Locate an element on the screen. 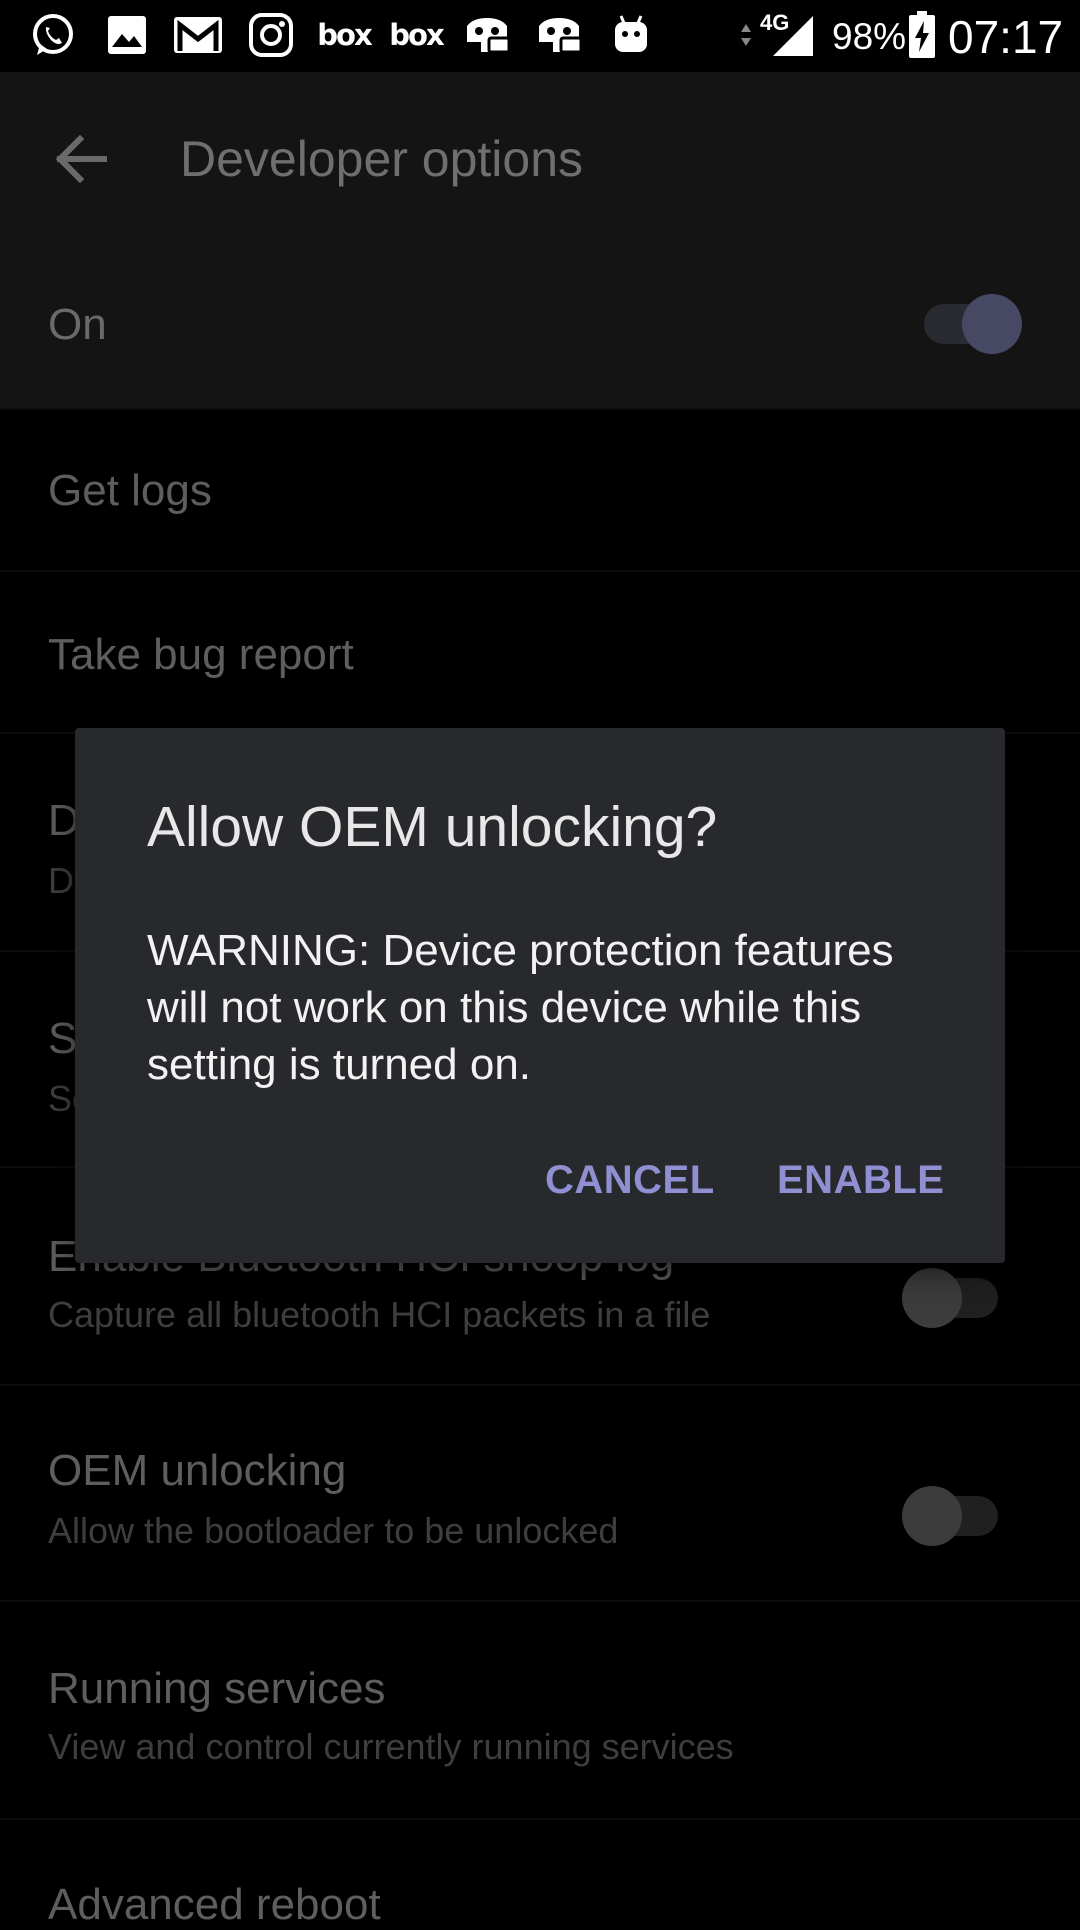 The image size is (1080, 1930). status-bar: box box 4G 98% 07:17 is located at coordinates (540, 36).